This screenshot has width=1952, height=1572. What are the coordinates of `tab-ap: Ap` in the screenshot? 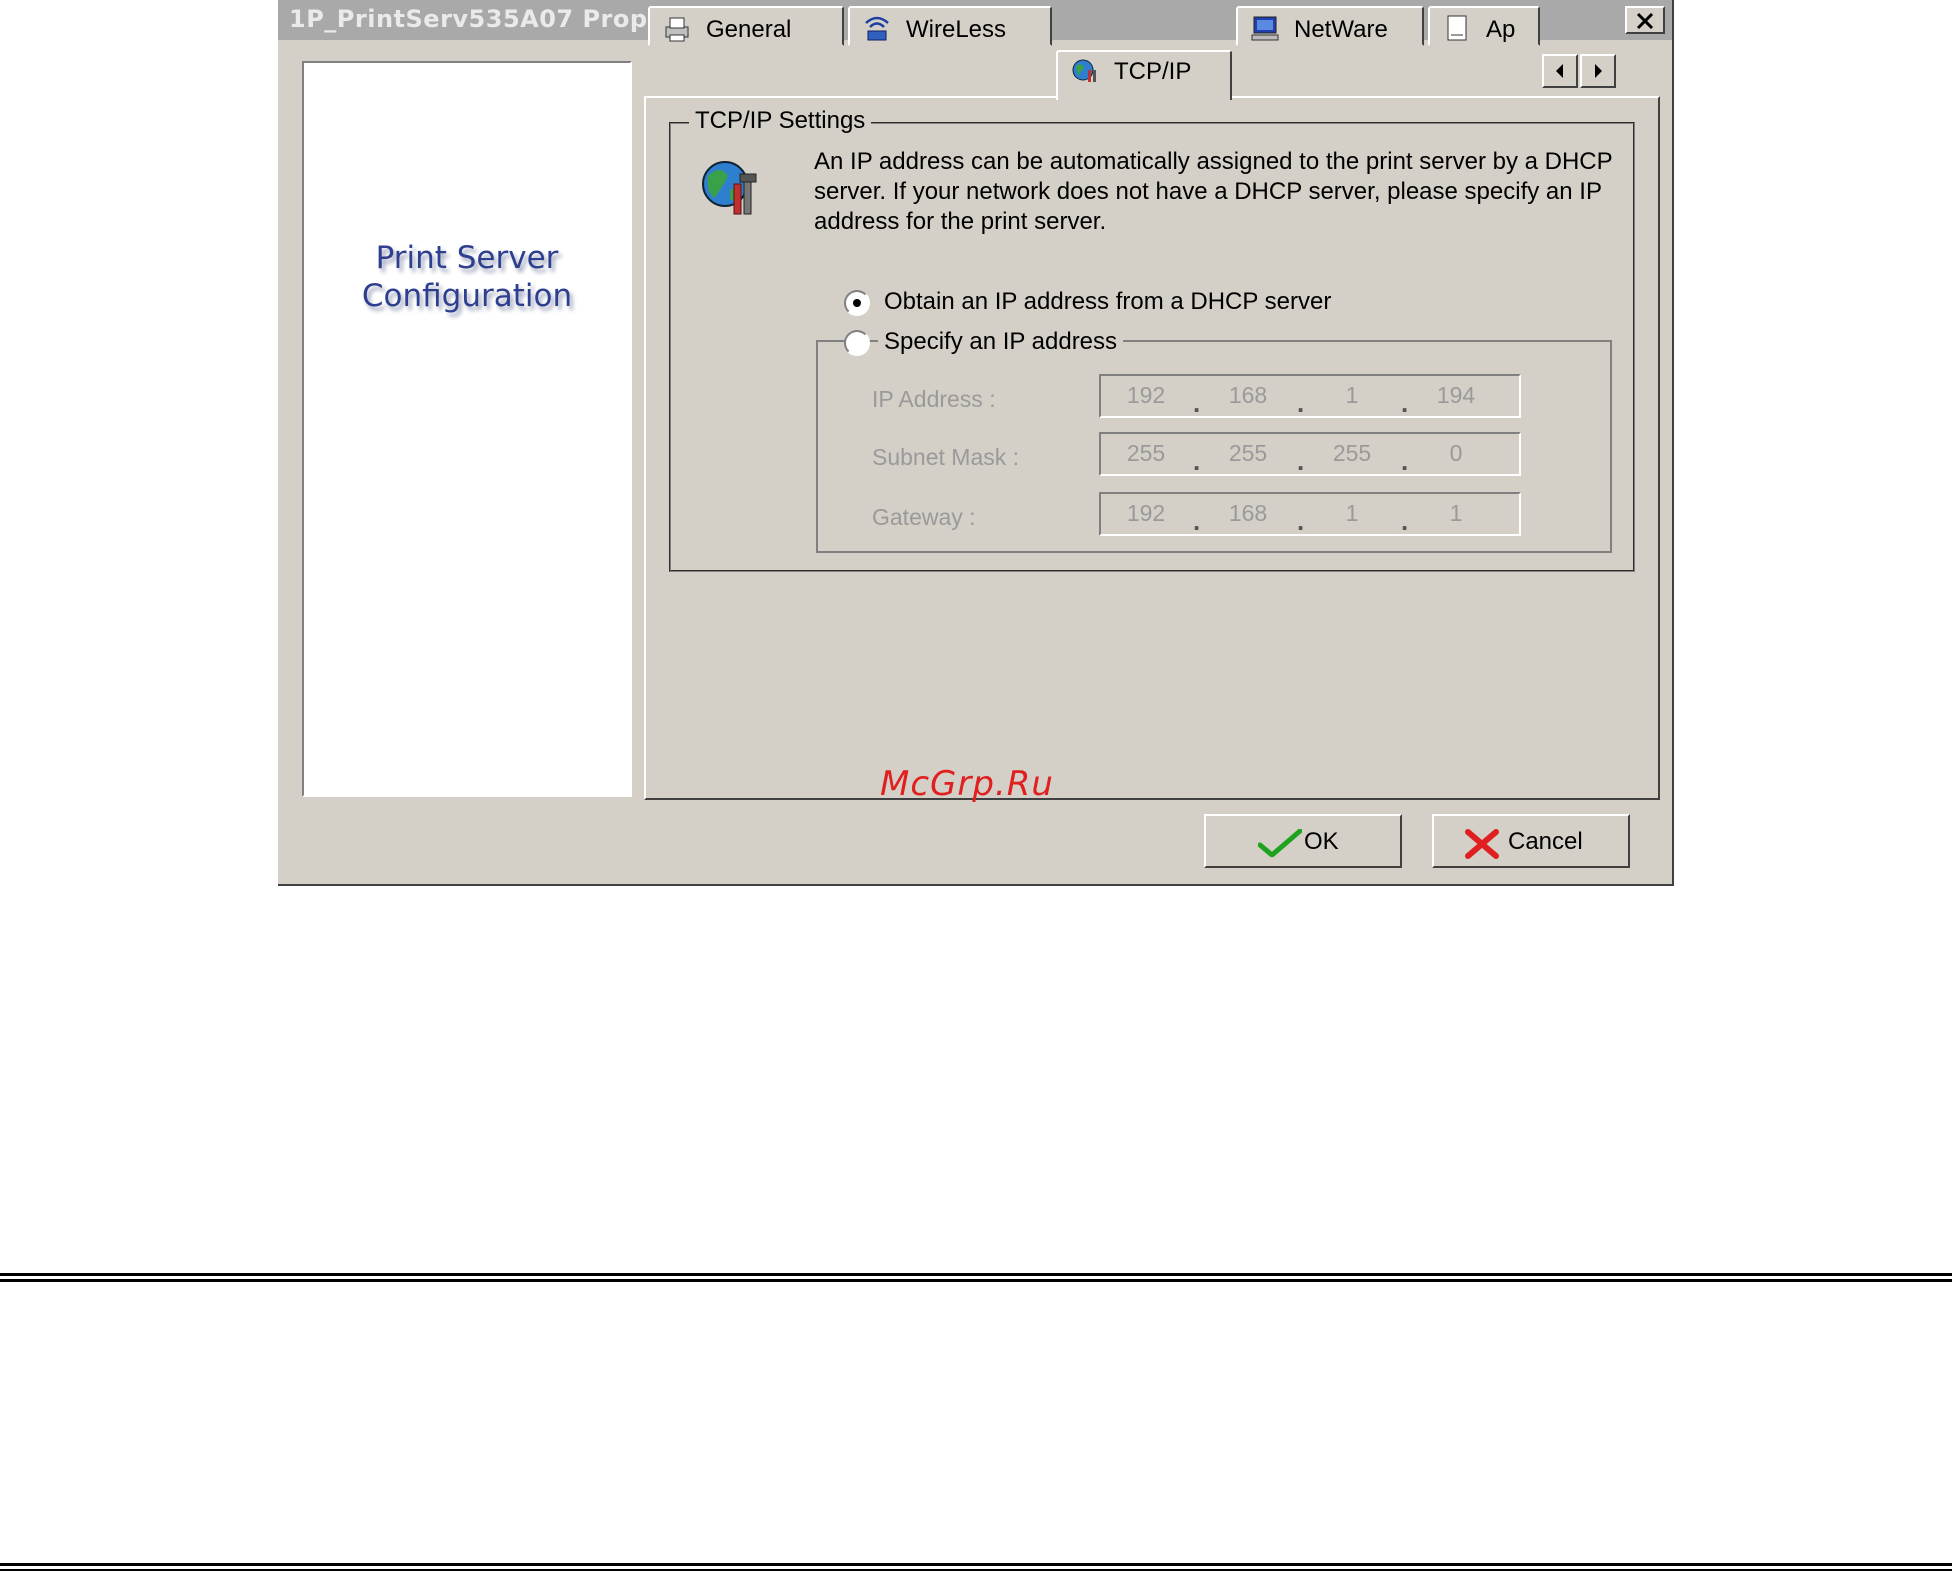 It's located at (1484, 26).